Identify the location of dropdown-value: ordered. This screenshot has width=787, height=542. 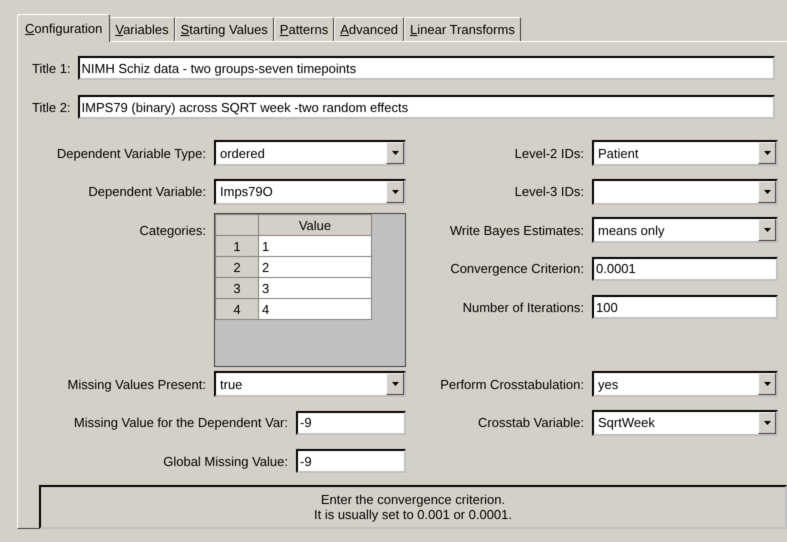
(242, 153).